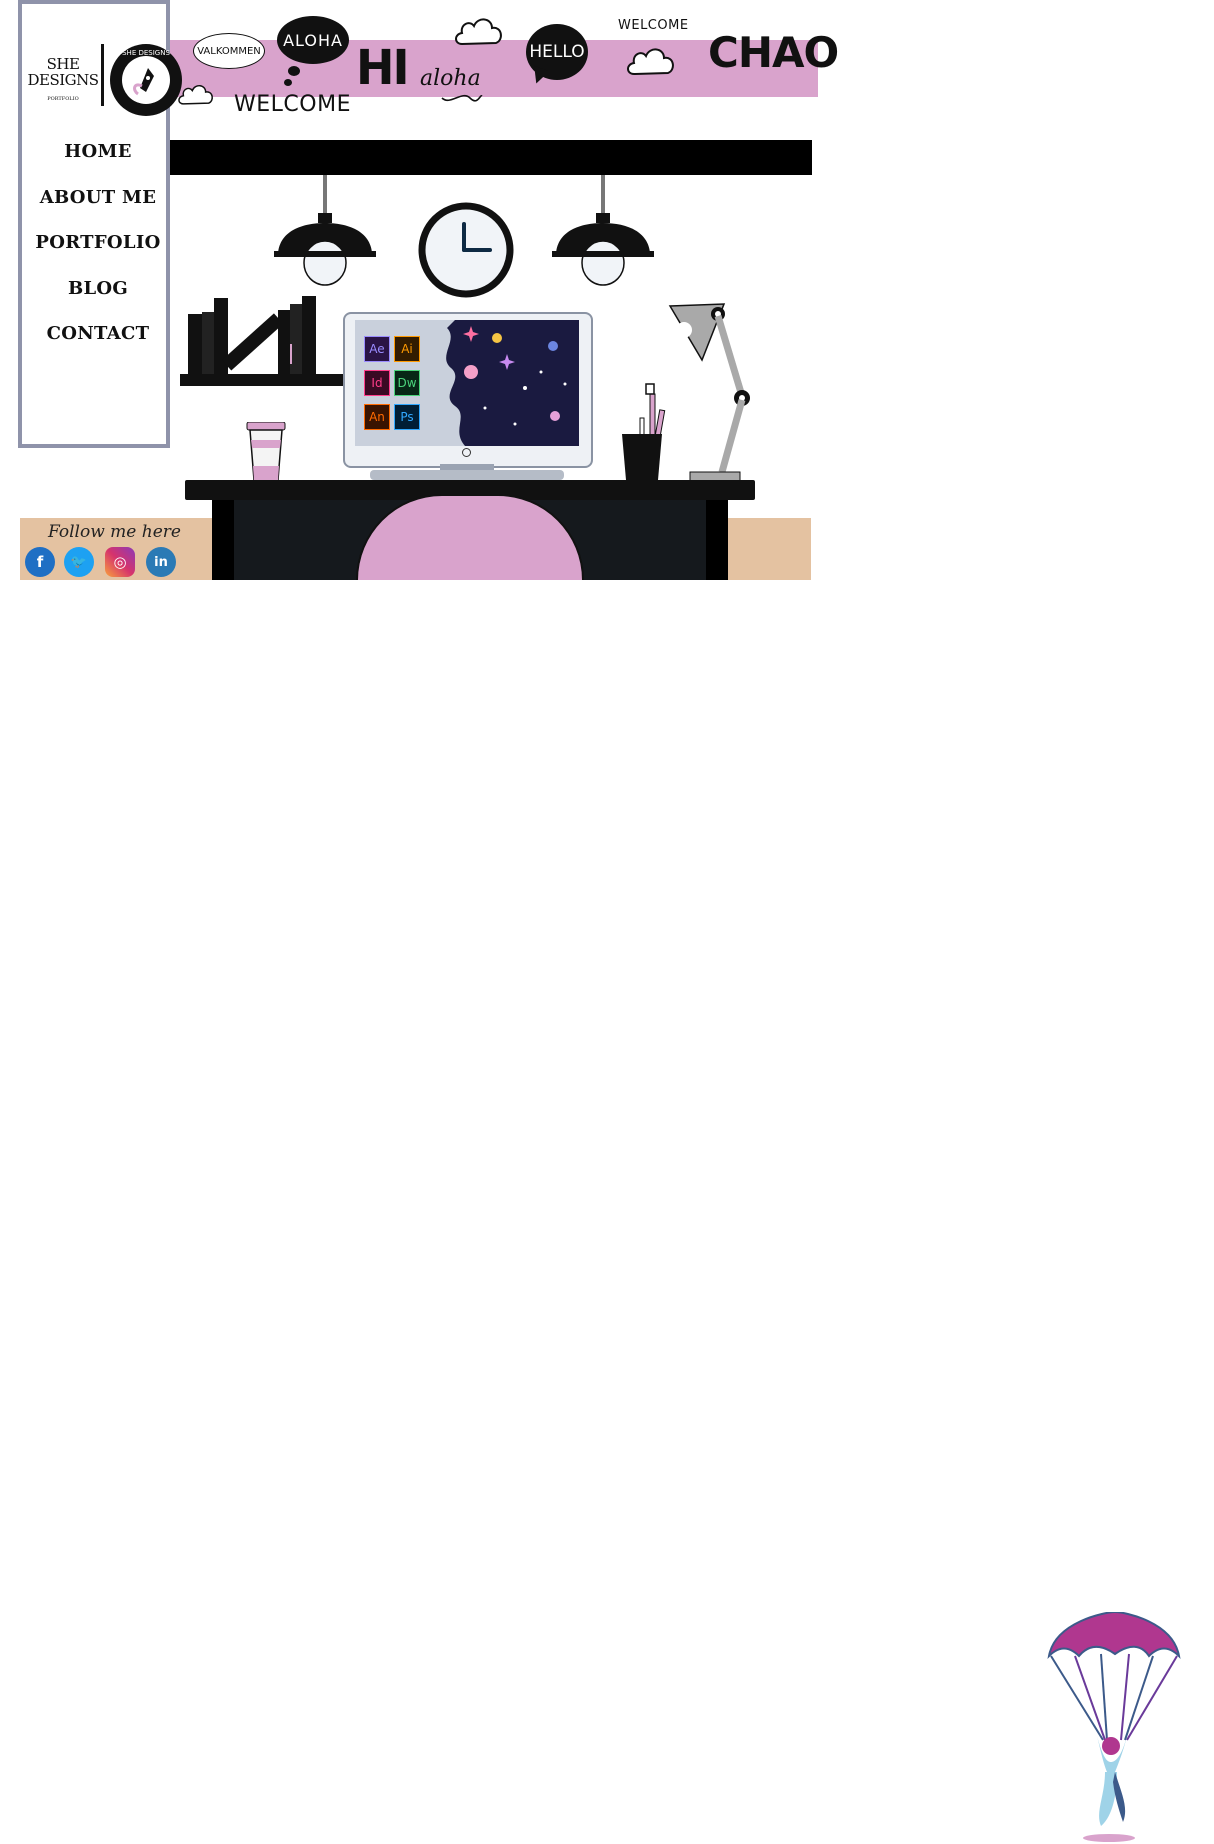  I want to click on instagram-icon: ◎, so click(120, 562).